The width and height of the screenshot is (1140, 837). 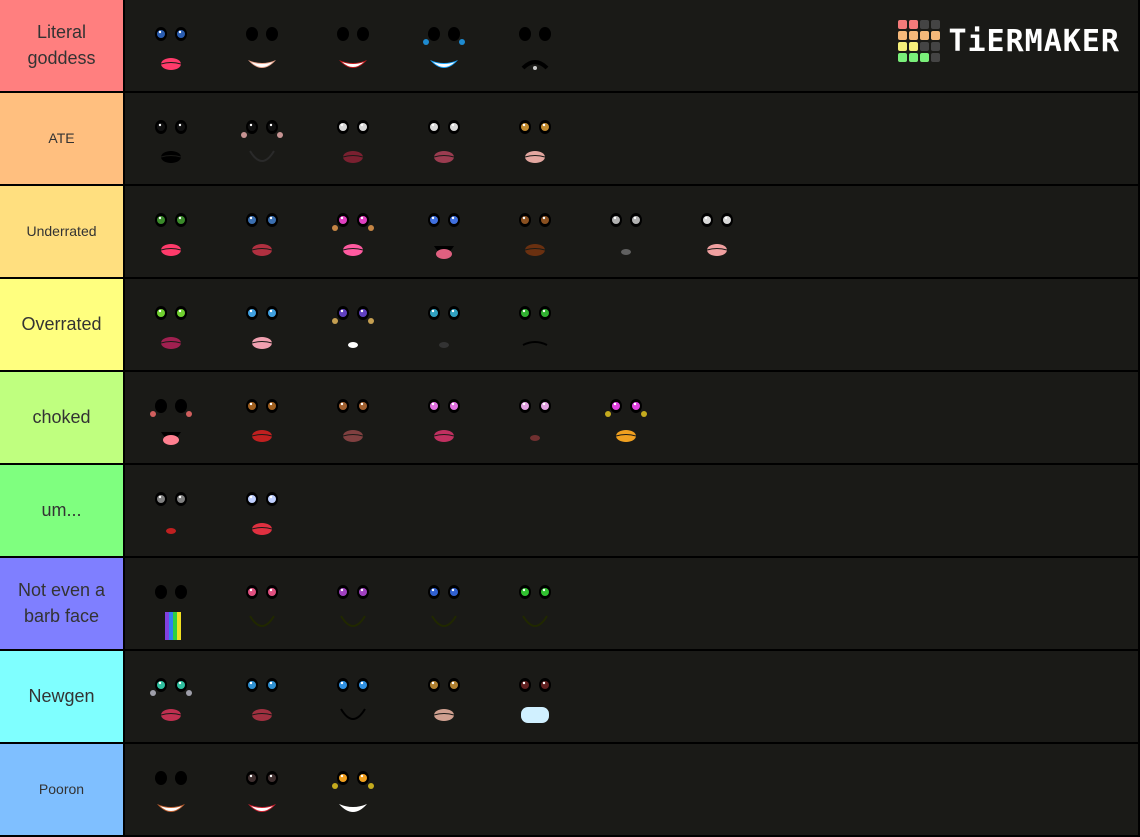 What do you see at coordinates (61, 417) in the screenshot?
I see `tier-label: choked` at bounding box center [61, 417].